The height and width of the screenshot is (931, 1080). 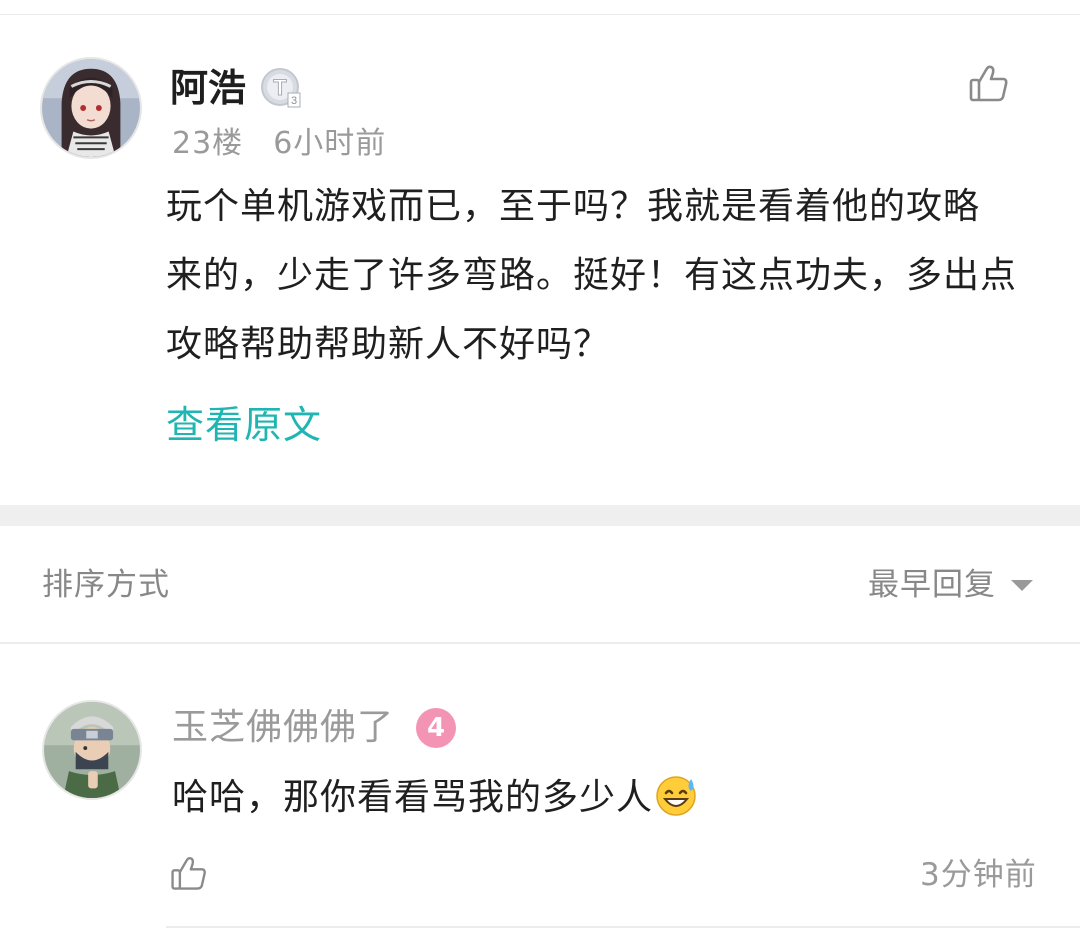 I want to click on reply-content: 哈哈，那你看看骂我的多少人, so click(x=435, y=798).